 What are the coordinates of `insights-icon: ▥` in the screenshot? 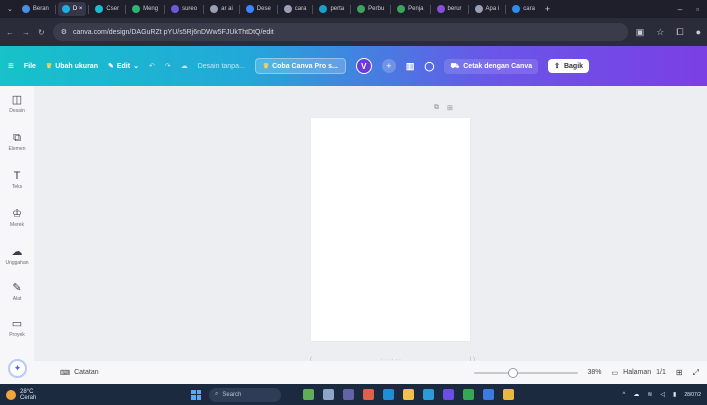 It's located at (410, 66).